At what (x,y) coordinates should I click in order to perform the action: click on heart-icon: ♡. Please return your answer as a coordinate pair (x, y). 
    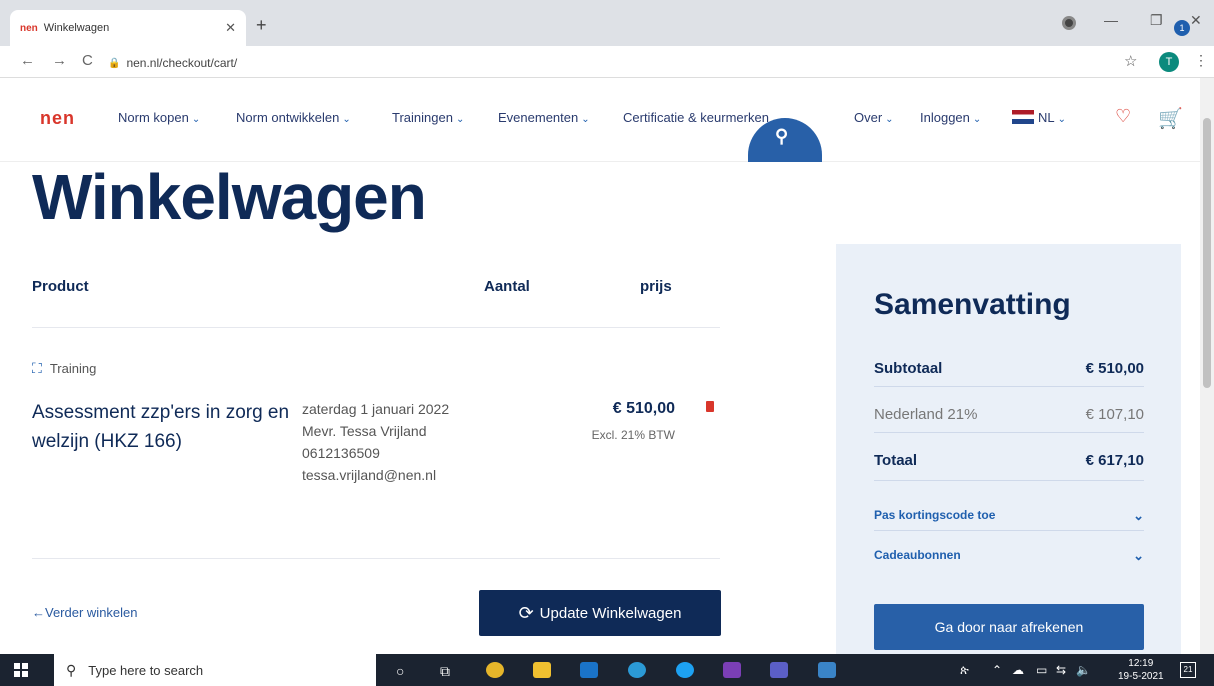
    Looking at the image, I should click on (1123, 116).